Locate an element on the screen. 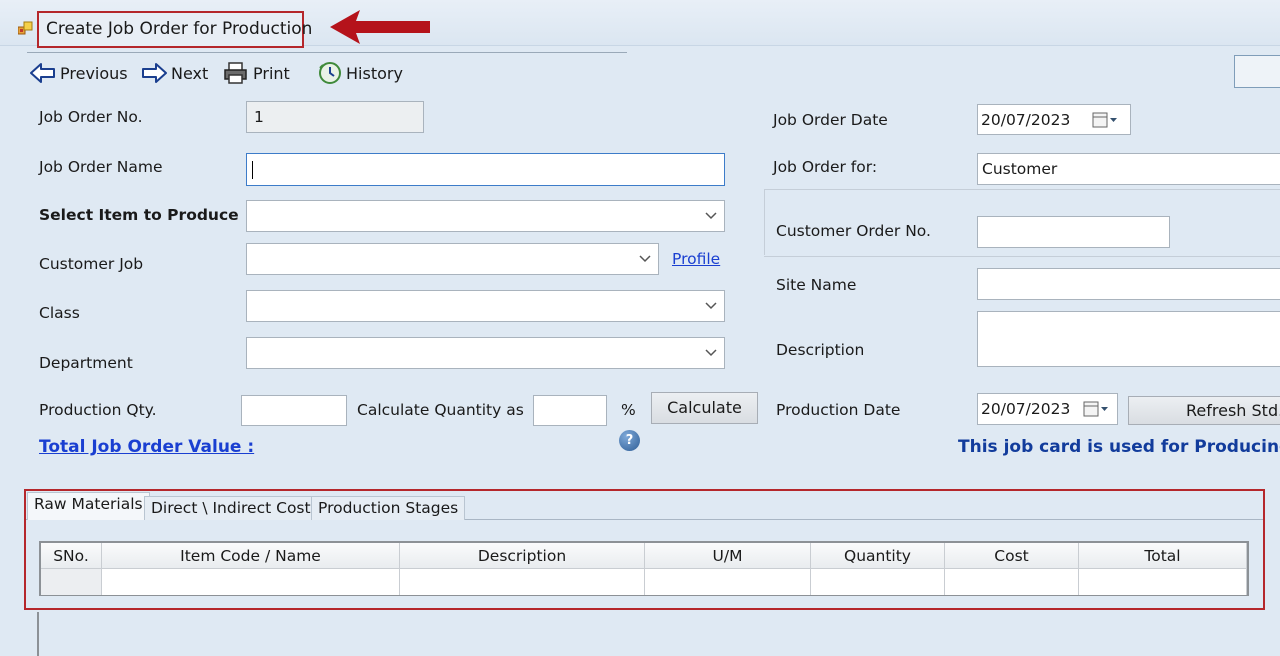 The height and width of the screenshot is (656, 1280). description-label: Description is located at coordinates (820, 350).